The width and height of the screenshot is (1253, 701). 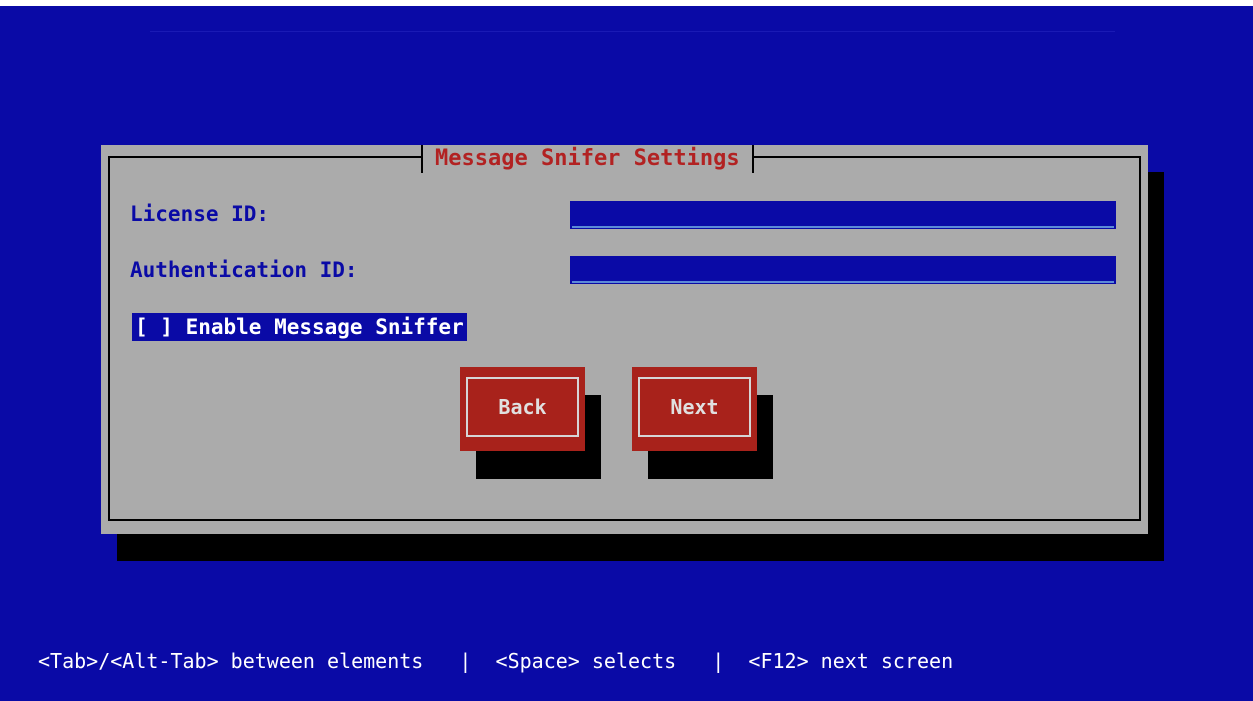 What do you see at coordinates (843, 215) in the screenshot?
I see `license-id-input` at bounding box center [843, 215].